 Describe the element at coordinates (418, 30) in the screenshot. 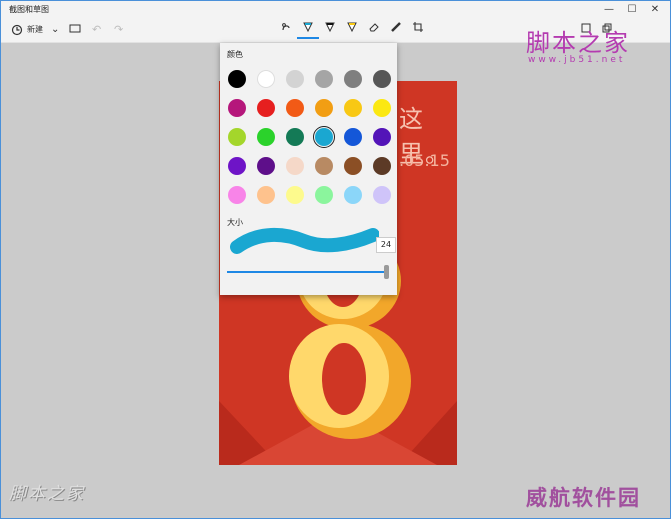

I see `crop-icon` at that location.